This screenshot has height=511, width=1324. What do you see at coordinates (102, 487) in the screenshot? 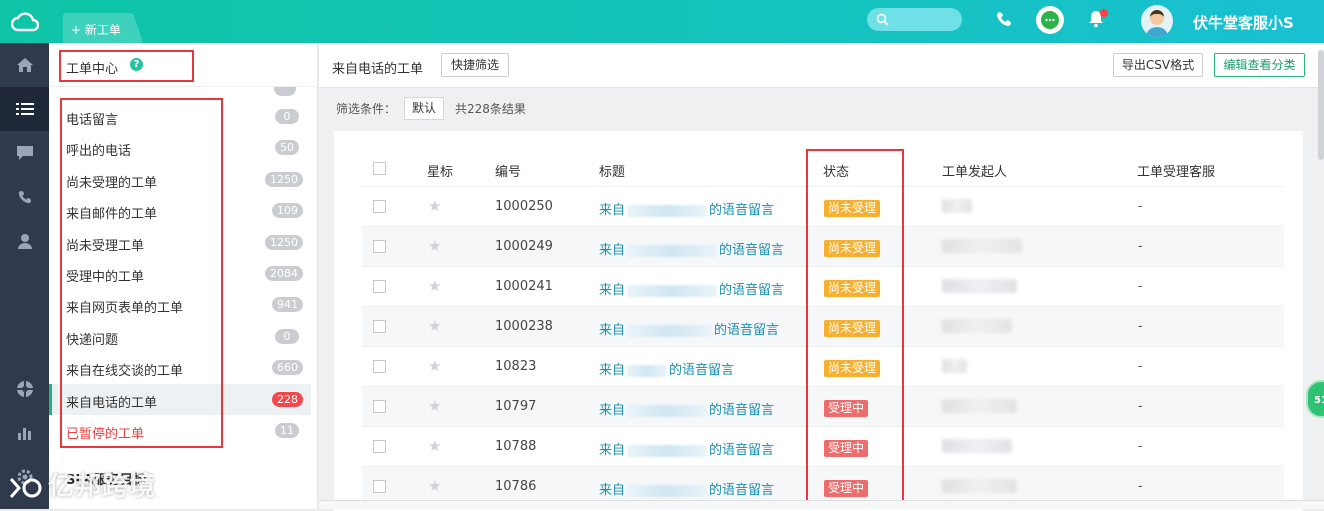
I see `watermark-text: 亿邦跨境` at bounding box center [102, 487].